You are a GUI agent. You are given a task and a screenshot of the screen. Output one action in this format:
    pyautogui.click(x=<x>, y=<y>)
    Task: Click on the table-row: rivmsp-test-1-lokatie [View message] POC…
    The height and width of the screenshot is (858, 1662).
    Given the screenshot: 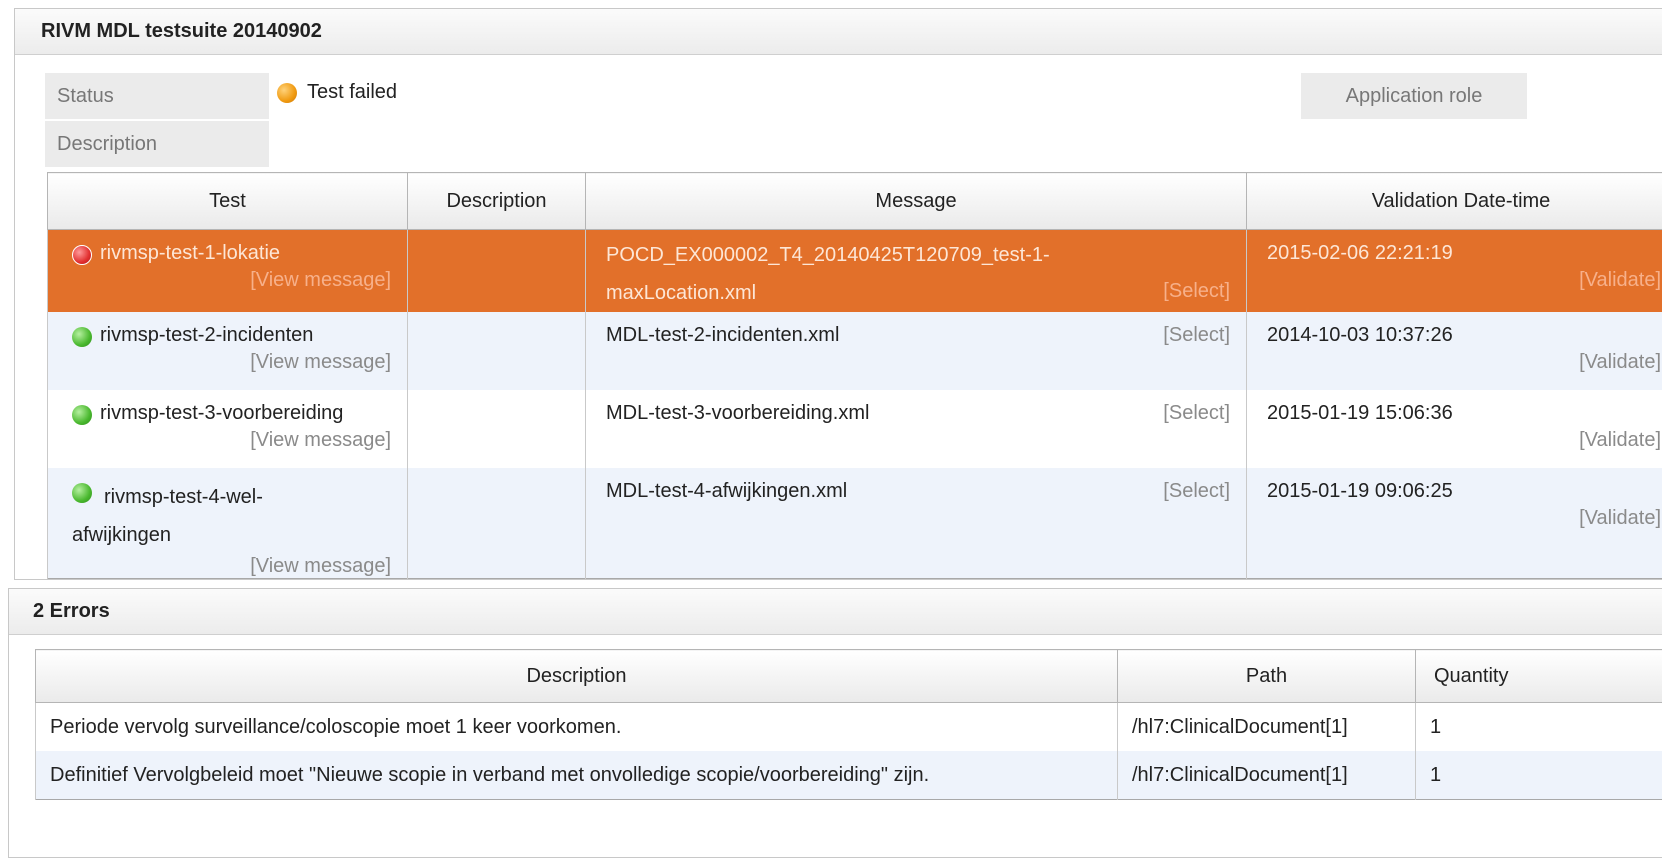 What is the action you would take?
    pyautogui.click(x=855, y=271)
    